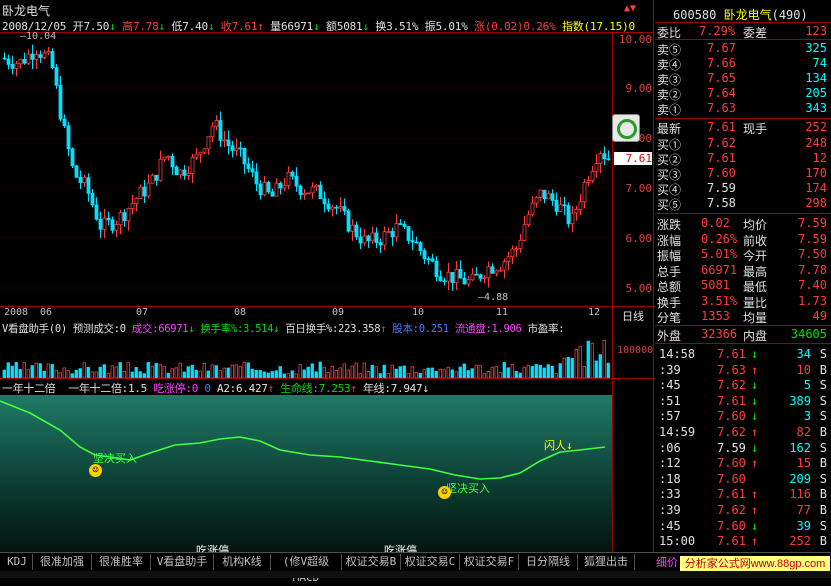  Describe the element at coordinates (731, 416) in the screenshot. I see `tick-price: 7.60` at that location.